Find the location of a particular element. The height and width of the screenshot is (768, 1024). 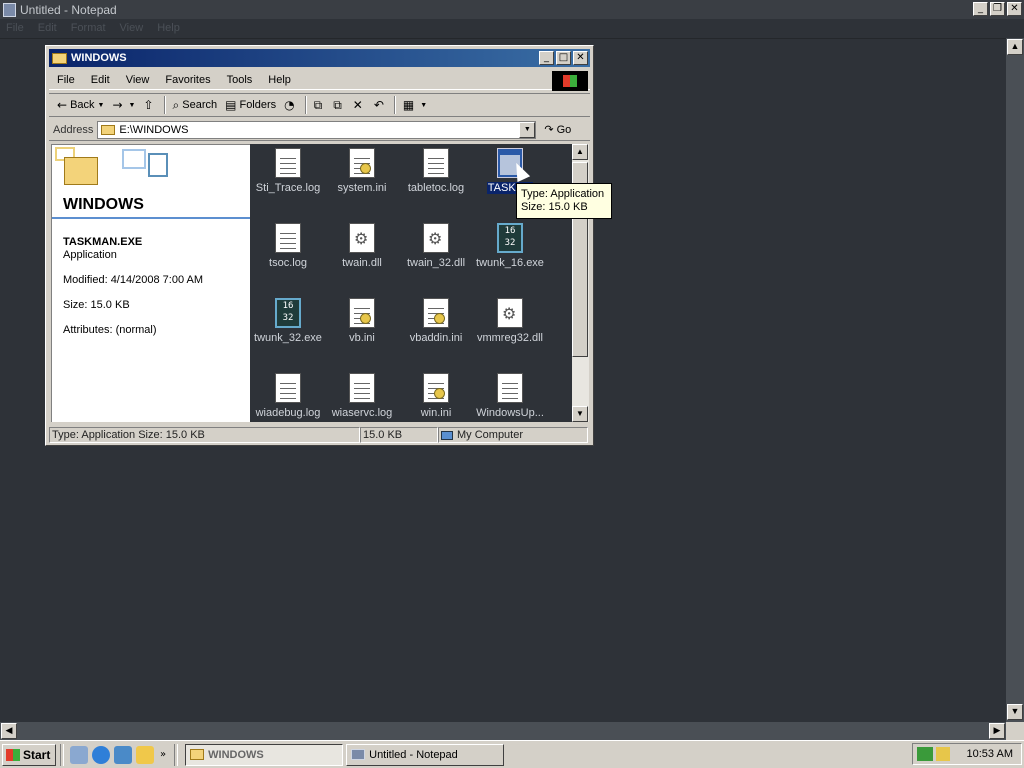

notepad-horizontal-scrollbar: ◀ ▶ is located at coordinates (503, 731).